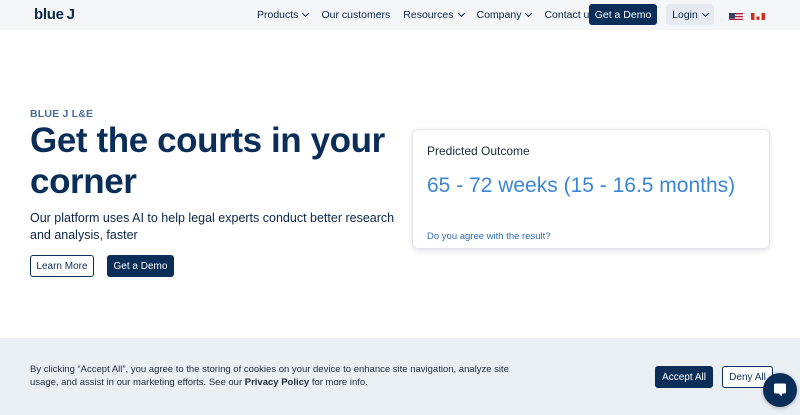  What do you see at coordinates (62, 114) in the screenshot?
I see `hero-eyebrow: BLUE J L&E` at bounding box center [62, 114].